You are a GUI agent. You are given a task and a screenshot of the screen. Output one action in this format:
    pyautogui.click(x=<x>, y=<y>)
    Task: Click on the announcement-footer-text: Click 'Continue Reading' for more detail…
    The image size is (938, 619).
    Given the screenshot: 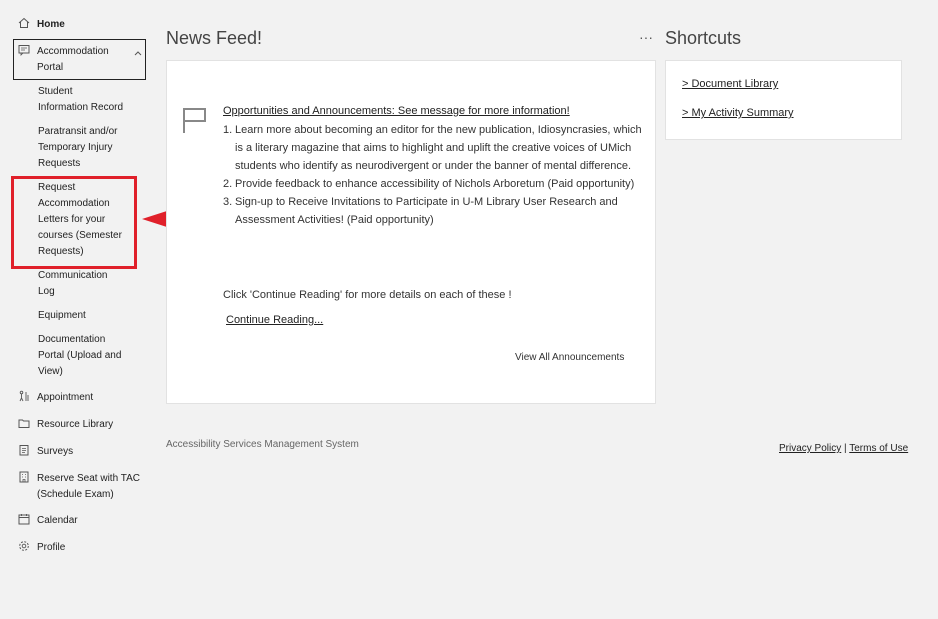 What is the action you would take?
    pyautogui.click(x=367, y=295)
    